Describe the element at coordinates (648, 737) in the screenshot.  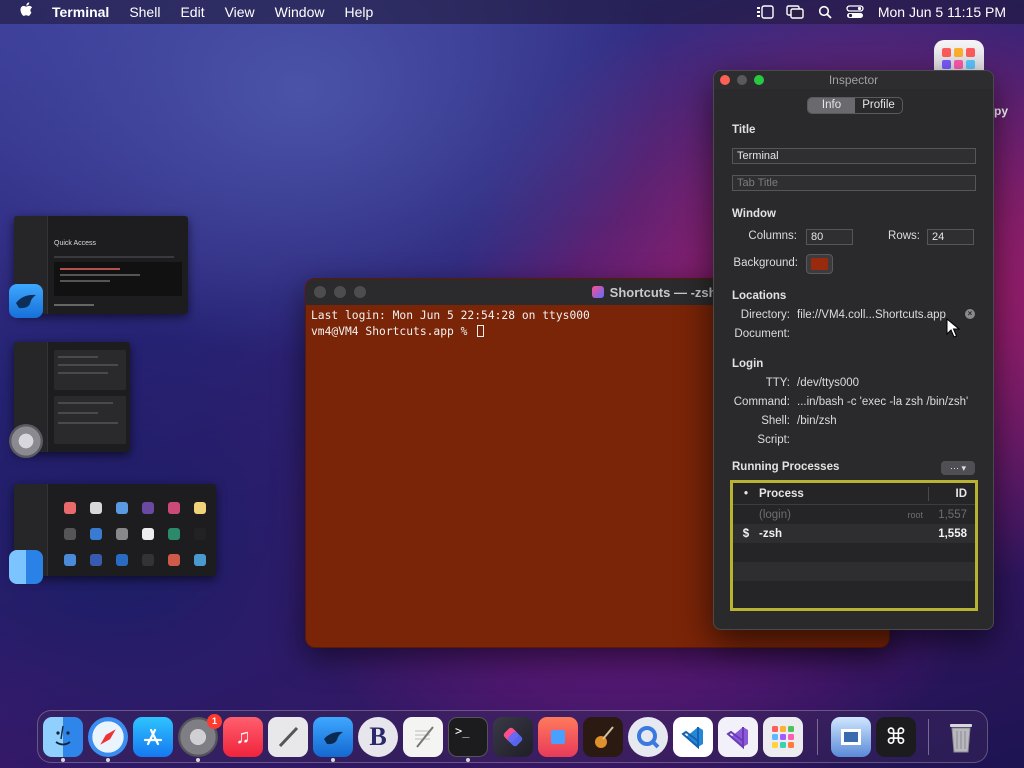
I see `quicktime-icon` at that location.